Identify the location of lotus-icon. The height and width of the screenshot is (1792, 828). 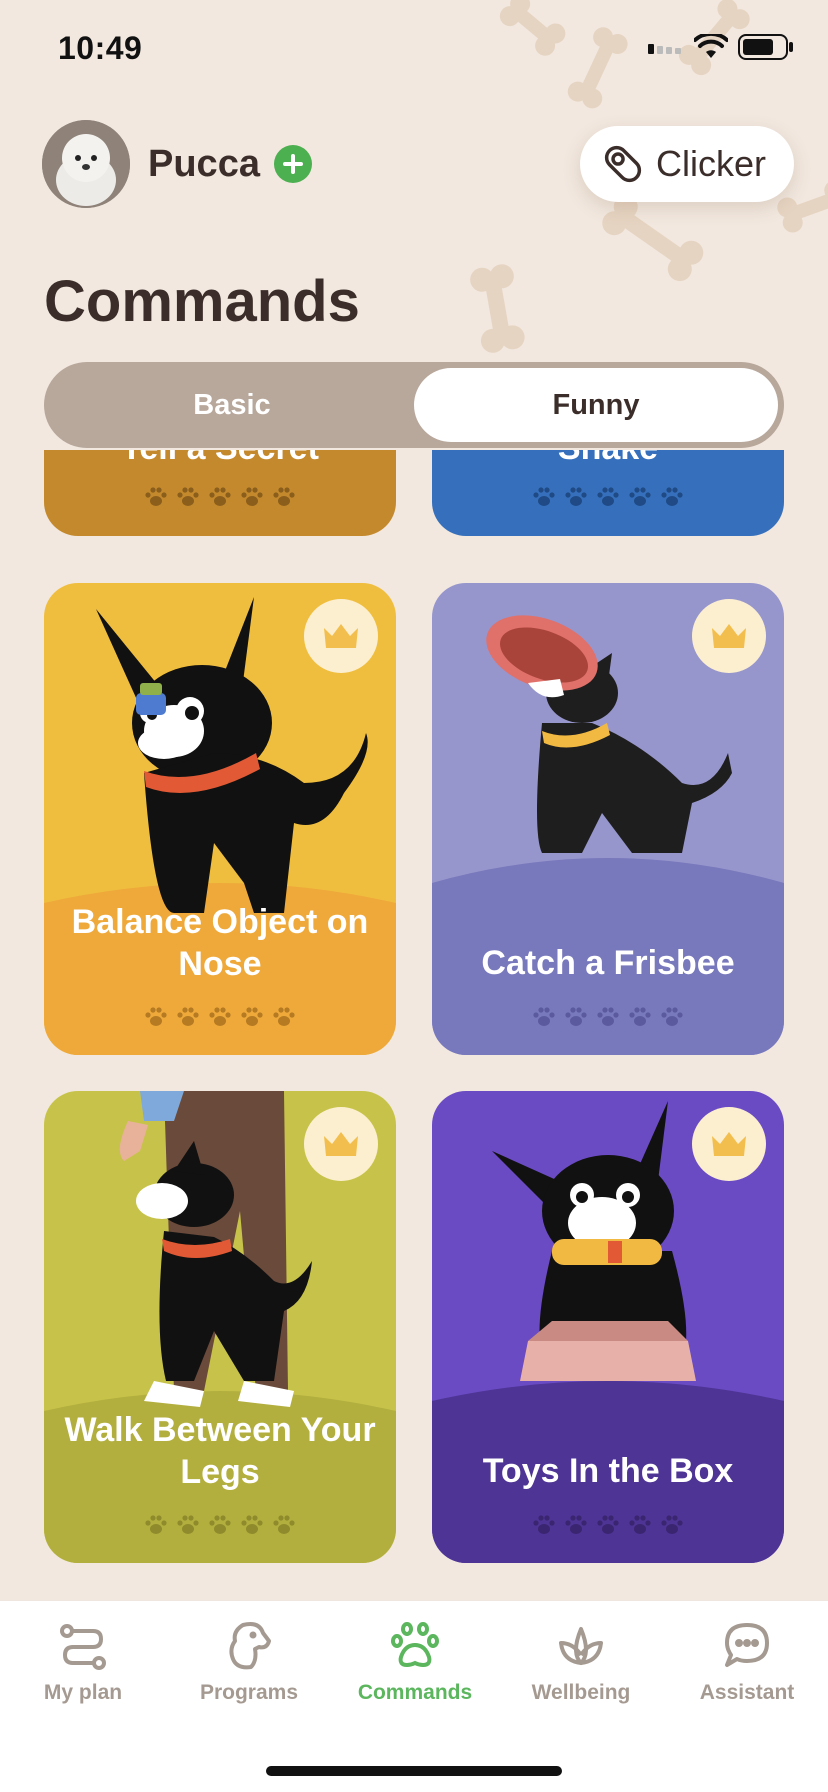
(581, 1646).